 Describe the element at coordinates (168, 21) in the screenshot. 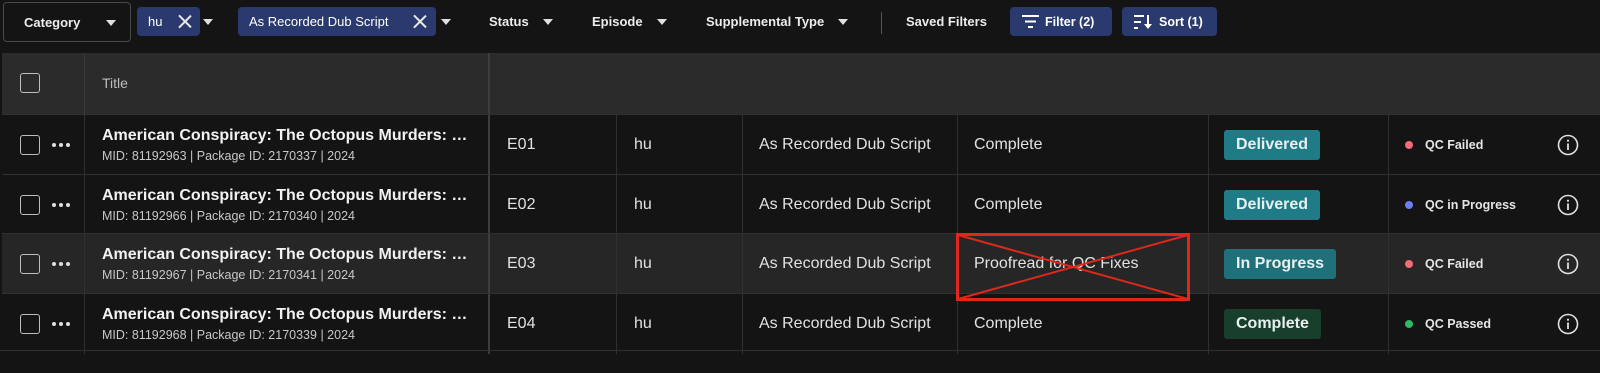

I see `filter-chip-language: hu` at that location.